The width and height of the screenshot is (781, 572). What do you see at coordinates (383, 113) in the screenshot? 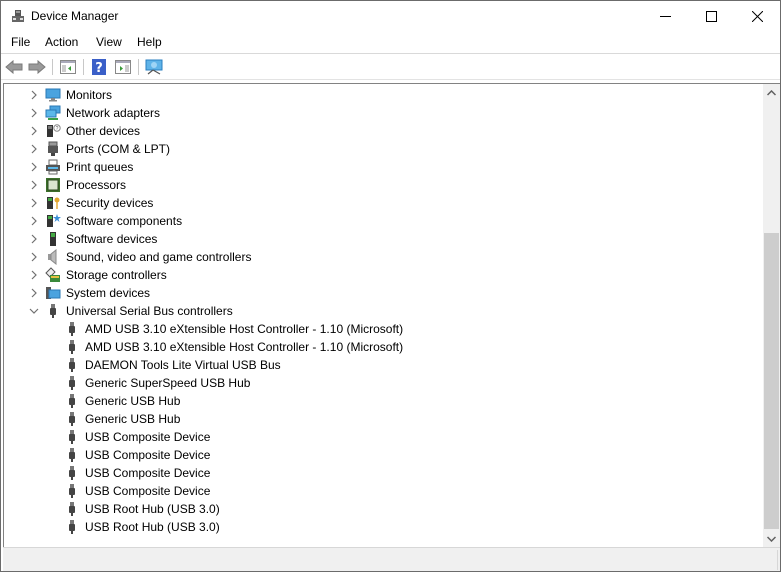
I see `tree-category-item: Network adapters` at bounding box center [383, 113].